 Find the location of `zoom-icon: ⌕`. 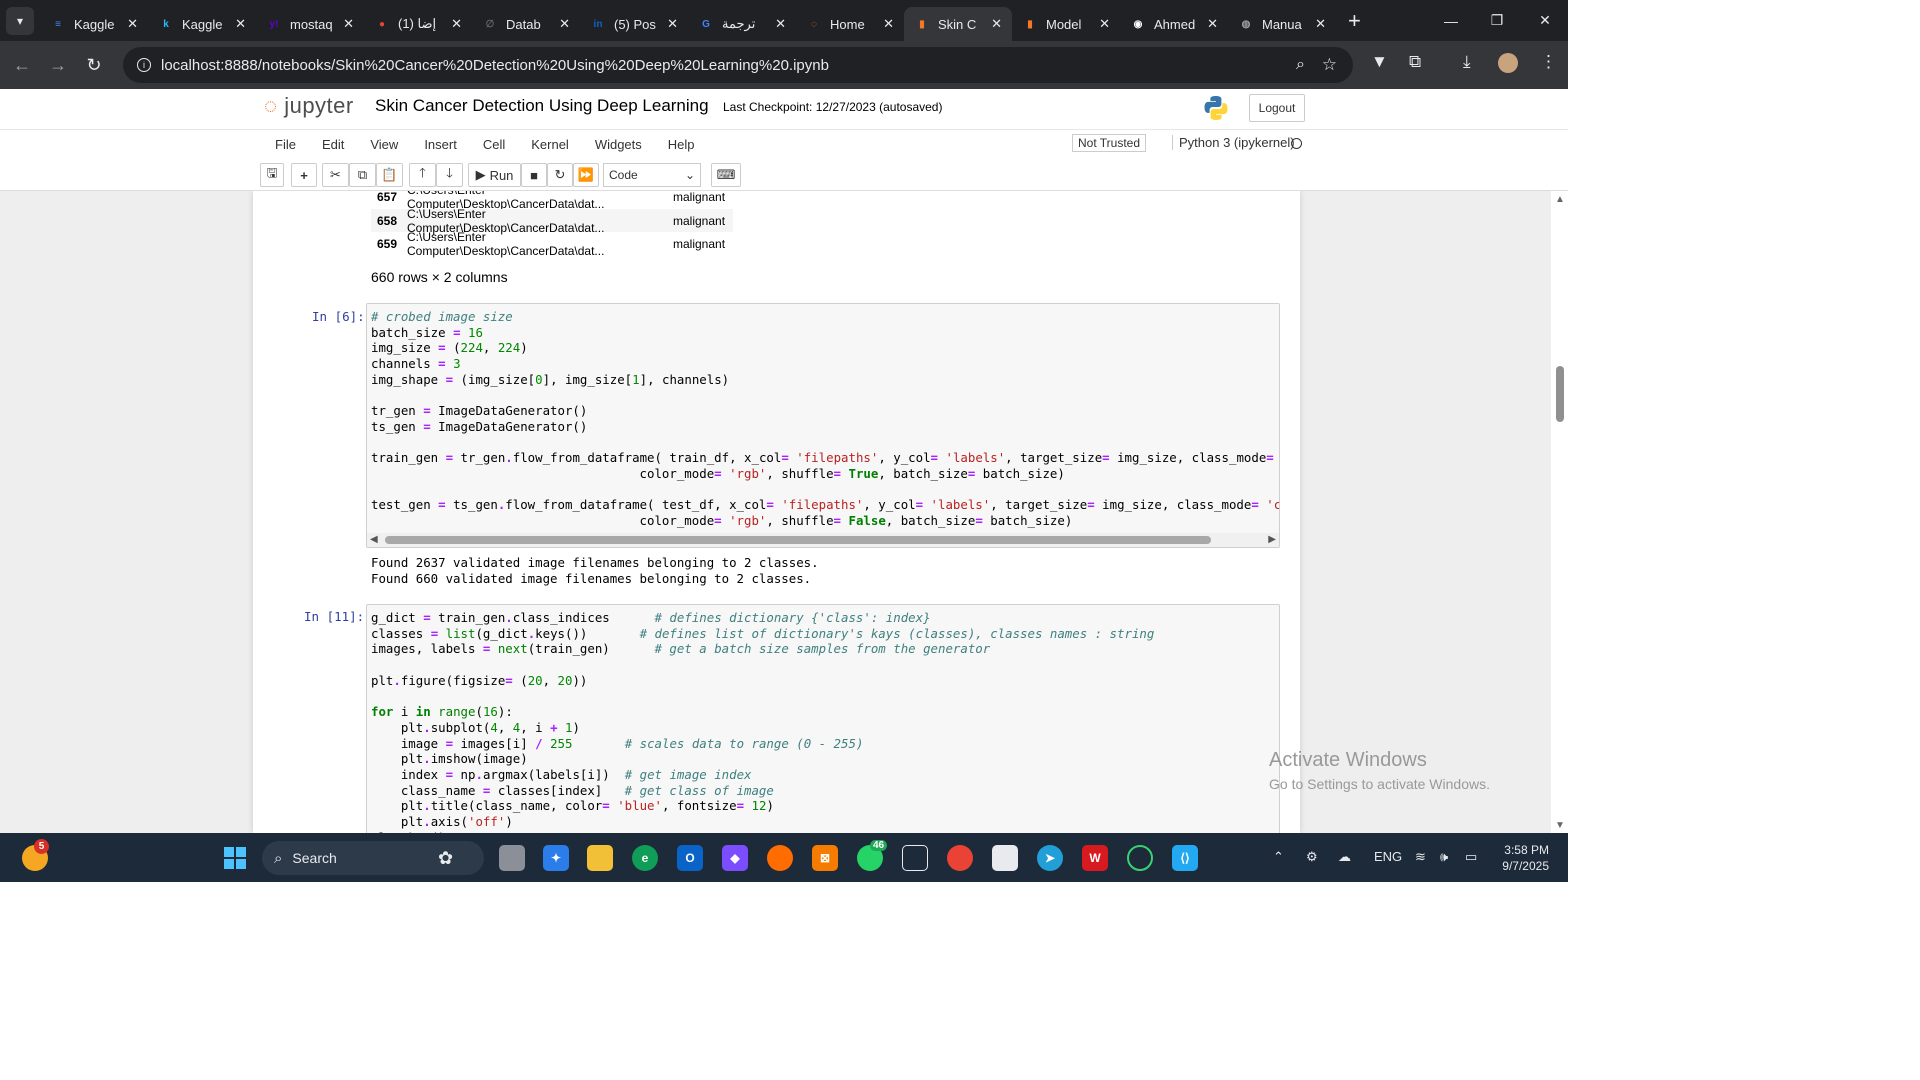

zoom-icon: ⌕ is located at coordinates (1300, 65).